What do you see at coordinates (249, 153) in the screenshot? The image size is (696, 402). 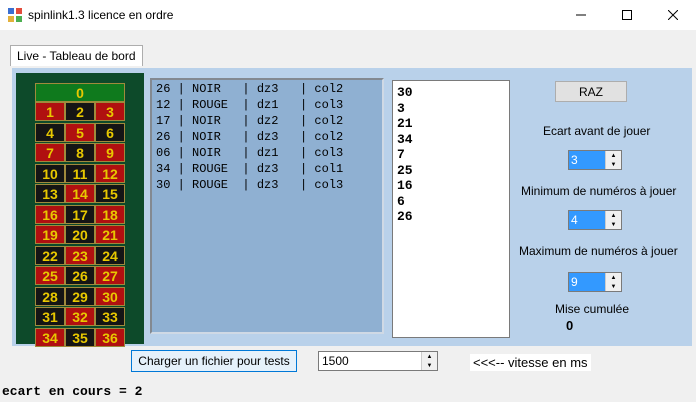 I see `log-line: 06 | NOIR | dz1 | col3` at bounding box center [249, 153].